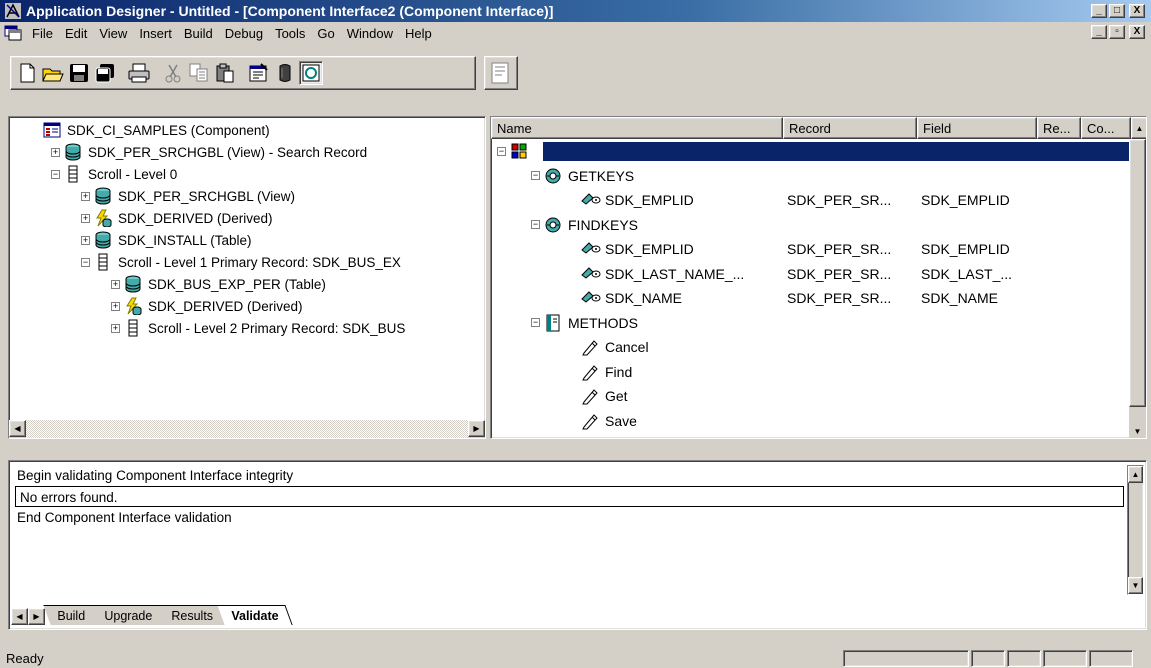 This screenshot has width=1151, height=668. I want to click on save-button, so click(79, 73).